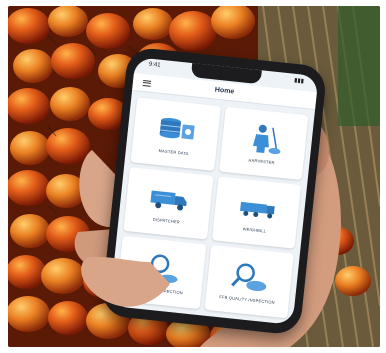 This screenshot has width=386, height=353. I want to click on tile-label: GRADING INSPECTION, so click(159, 290).